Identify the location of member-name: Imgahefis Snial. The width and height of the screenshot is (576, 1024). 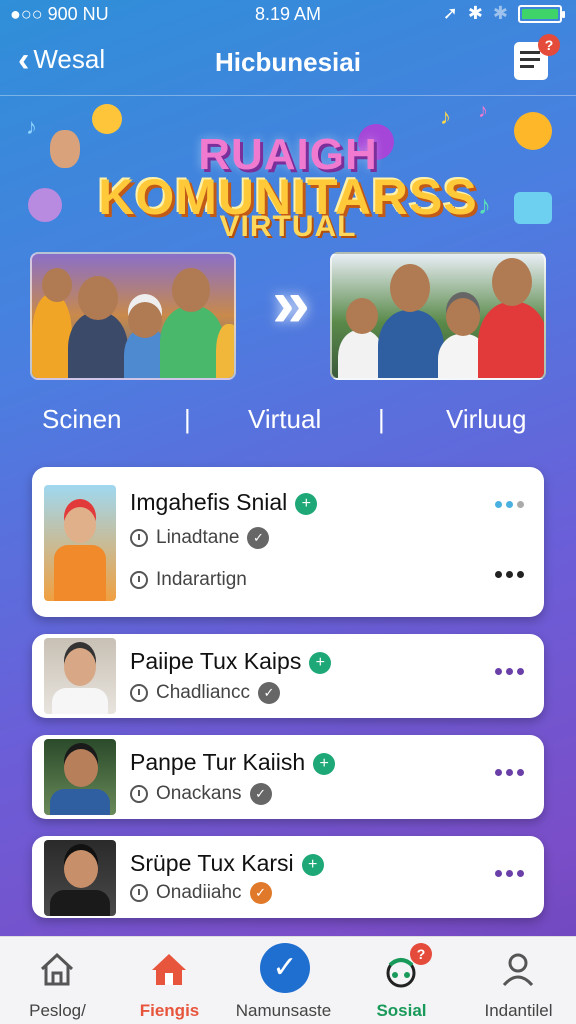
(209, 502).